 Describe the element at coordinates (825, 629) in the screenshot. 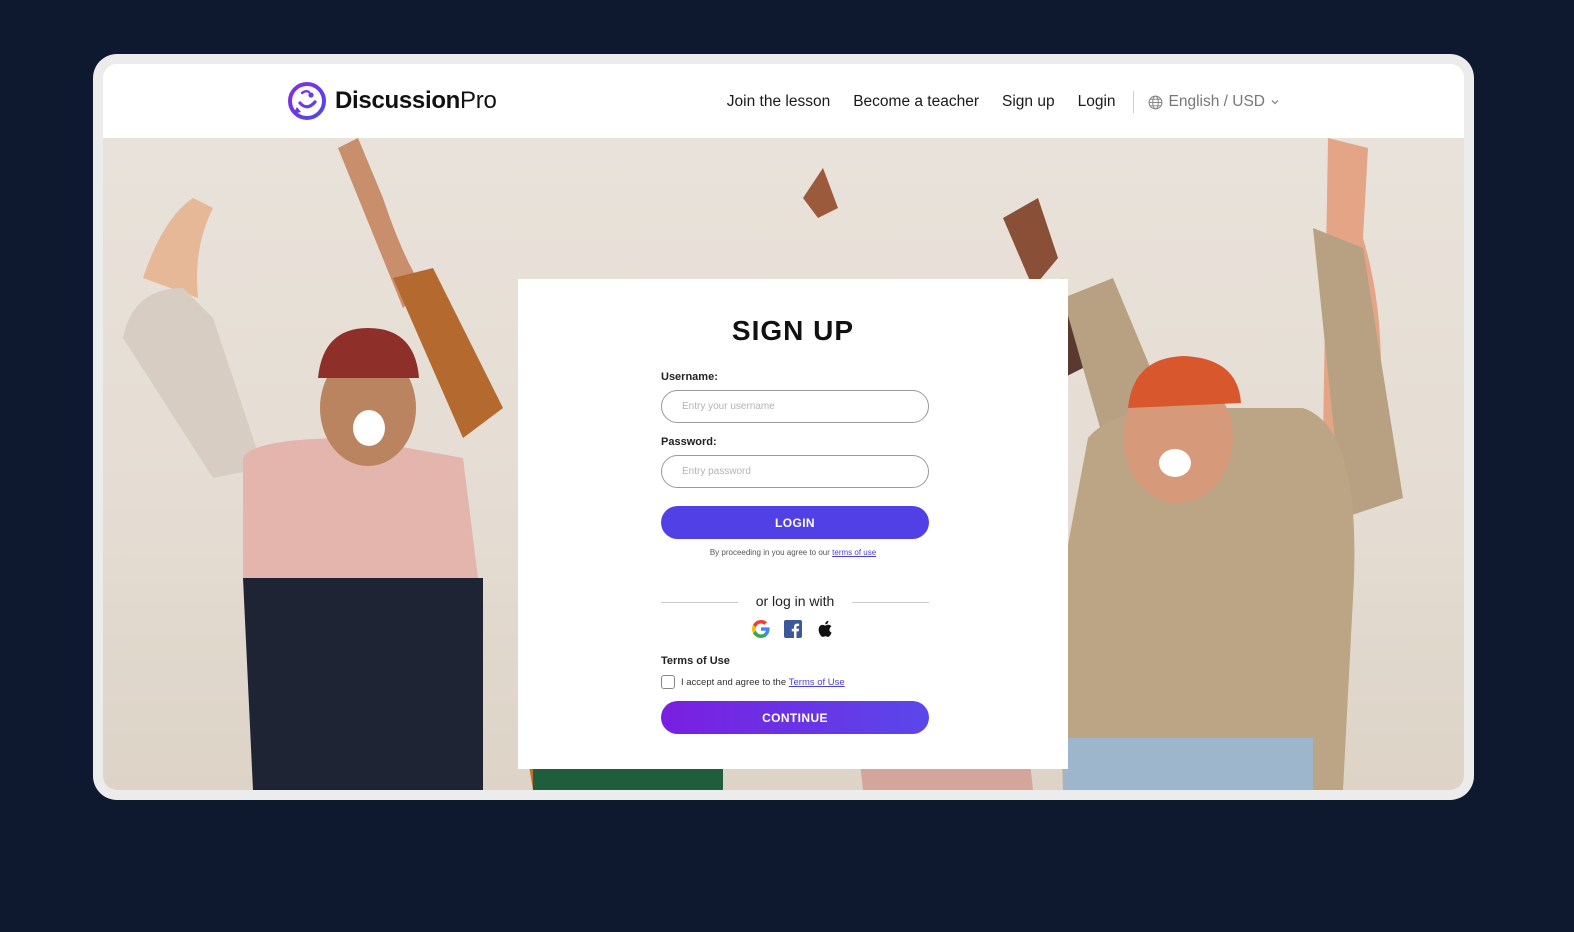

I see `apple-icon` at that location.